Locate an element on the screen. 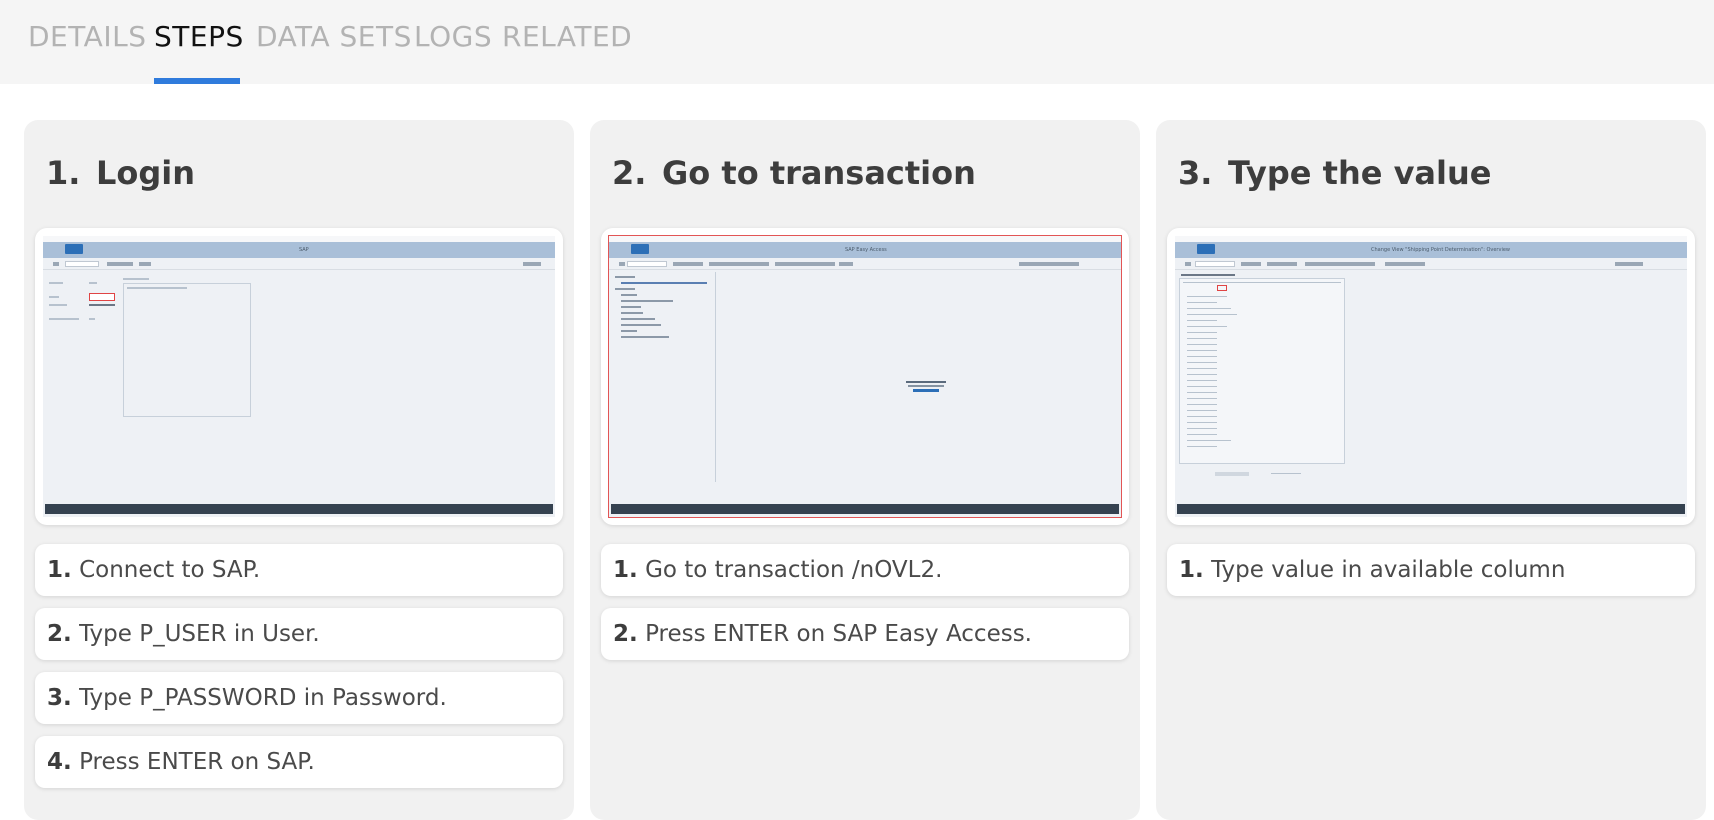  step-text: Press ENTER on SAP. is located at coordinates (197, 762).